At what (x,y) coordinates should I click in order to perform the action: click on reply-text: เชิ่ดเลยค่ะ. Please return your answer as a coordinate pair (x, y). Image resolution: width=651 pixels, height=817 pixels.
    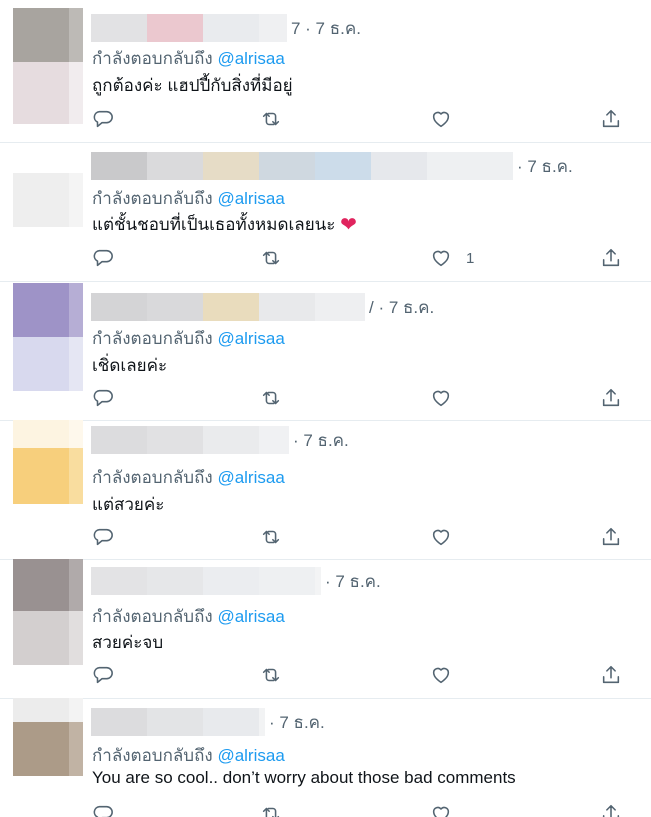
    Looking at the image, I should click on (130, 365).